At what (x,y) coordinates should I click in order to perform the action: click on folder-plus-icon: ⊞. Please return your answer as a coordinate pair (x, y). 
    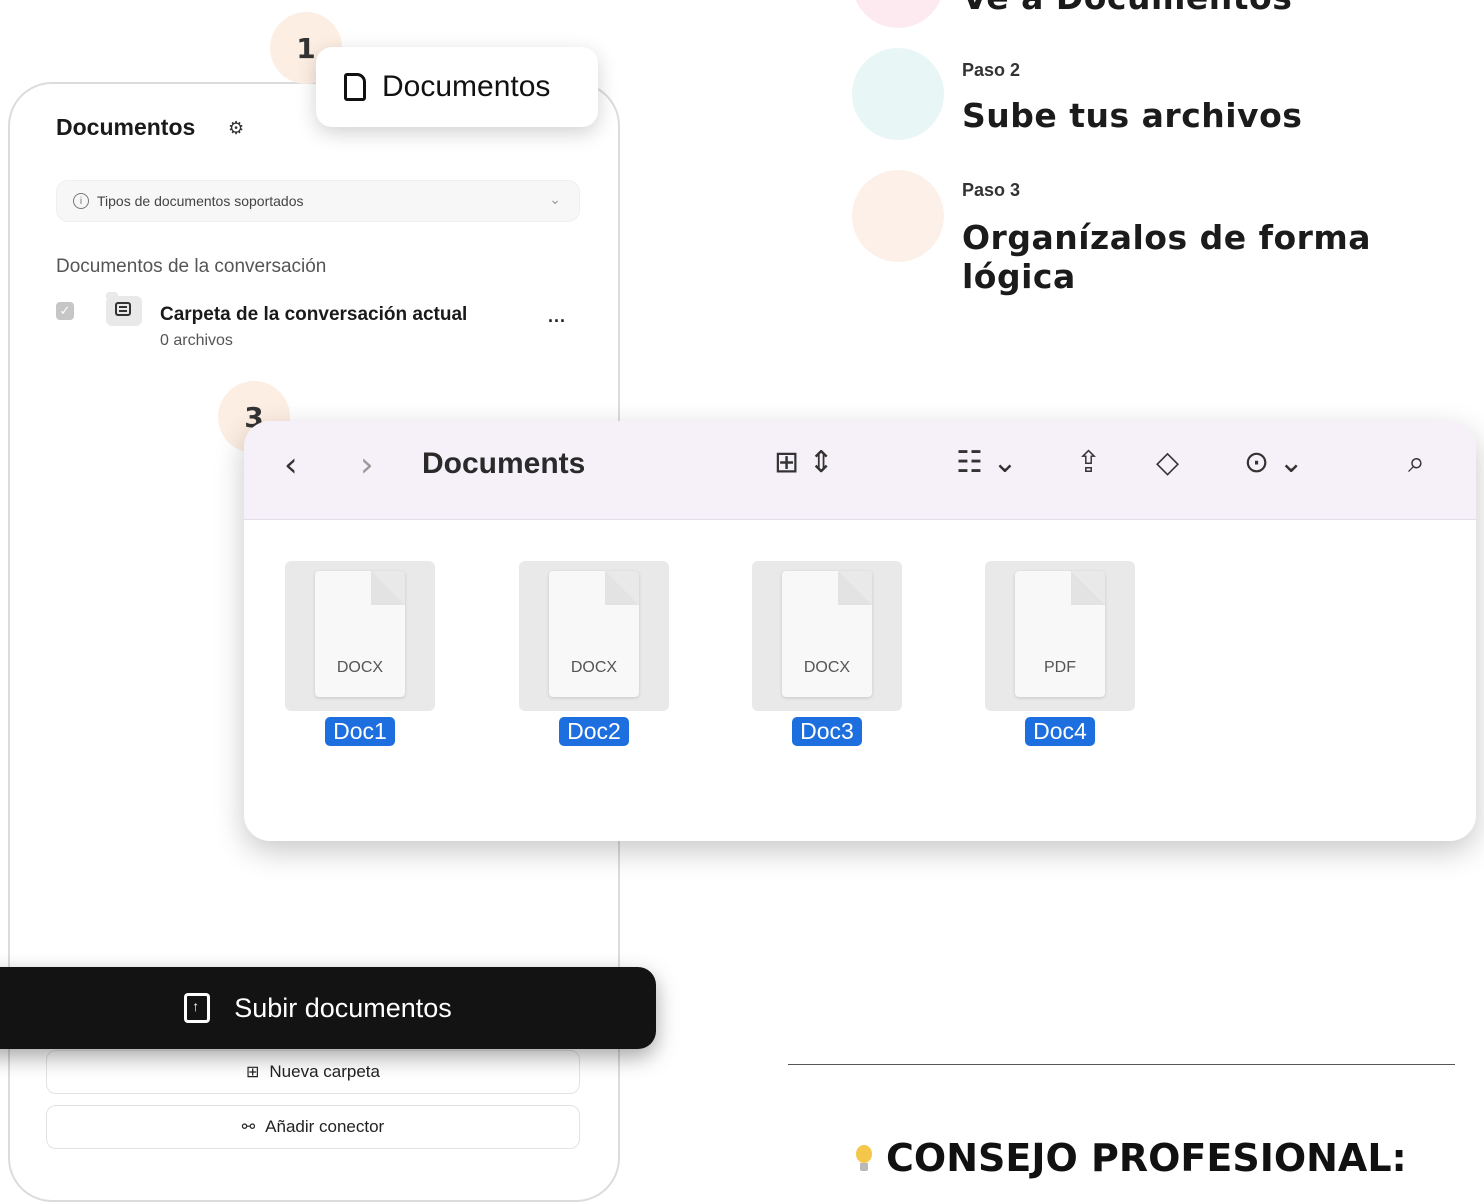
    Looking at the image, I should click on (253, 1072).